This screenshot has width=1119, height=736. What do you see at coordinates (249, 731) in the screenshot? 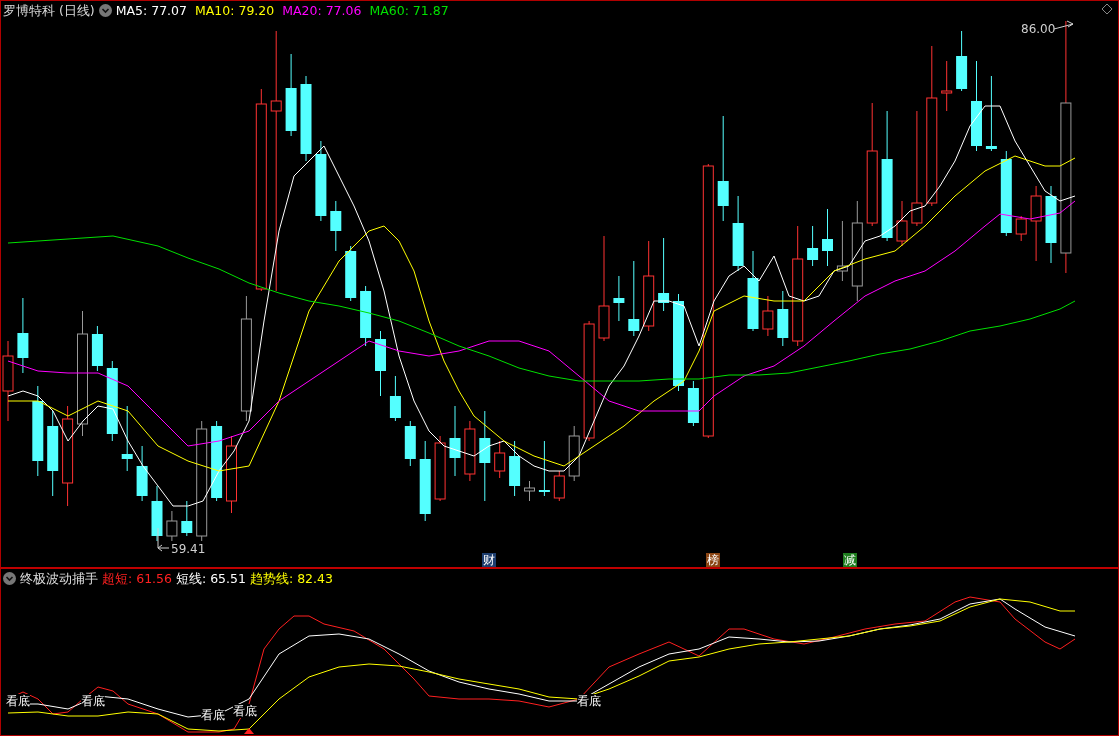
I see `triangle-icon` at bounding box center [249, 731].